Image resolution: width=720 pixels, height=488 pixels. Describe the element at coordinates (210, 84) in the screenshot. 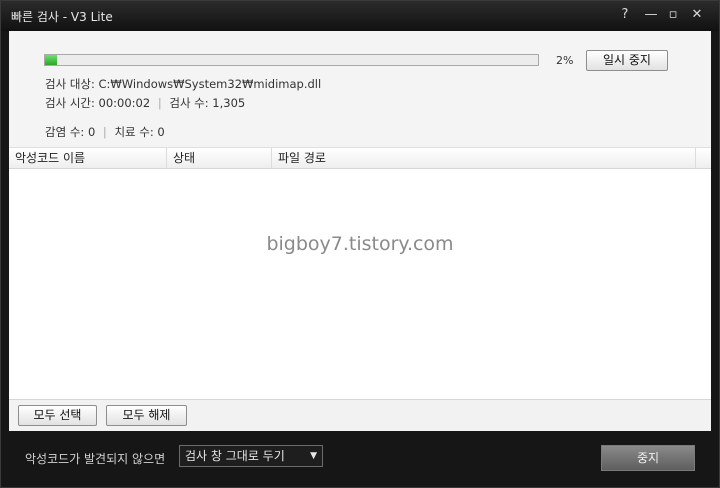

I see `scan-target-value: C:₩Windows₩System32₩midimap.dll` at that location.